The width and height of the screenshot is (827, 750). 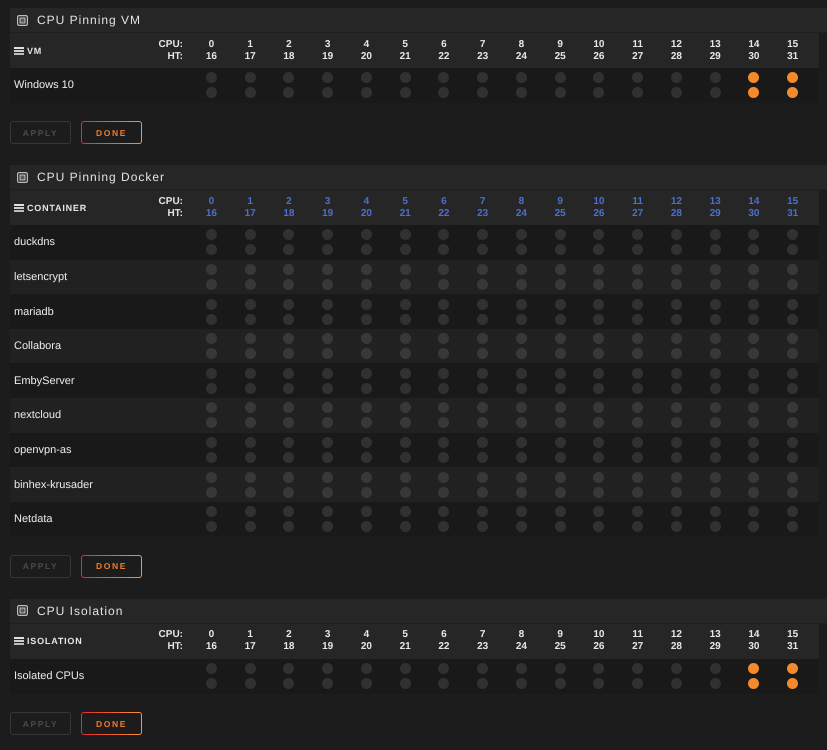 I want to click on cpu-number: 9, so click(x=560, y=202).